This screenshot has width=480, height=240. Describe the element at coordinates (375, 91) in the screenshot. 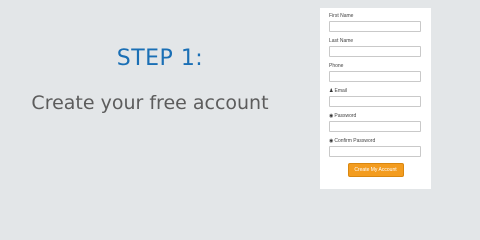

I see `email-label-row: ♟Email` at that location.